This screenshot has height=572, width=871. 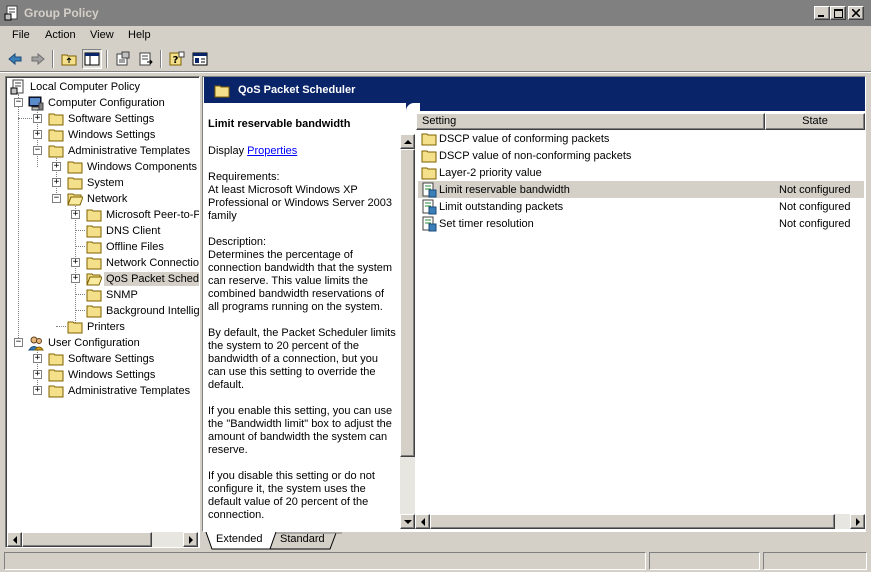 What do you see at coordinates (228, 151) in the screenshot?
I see `display-prefix: Display` at bounding box center [228, 151].